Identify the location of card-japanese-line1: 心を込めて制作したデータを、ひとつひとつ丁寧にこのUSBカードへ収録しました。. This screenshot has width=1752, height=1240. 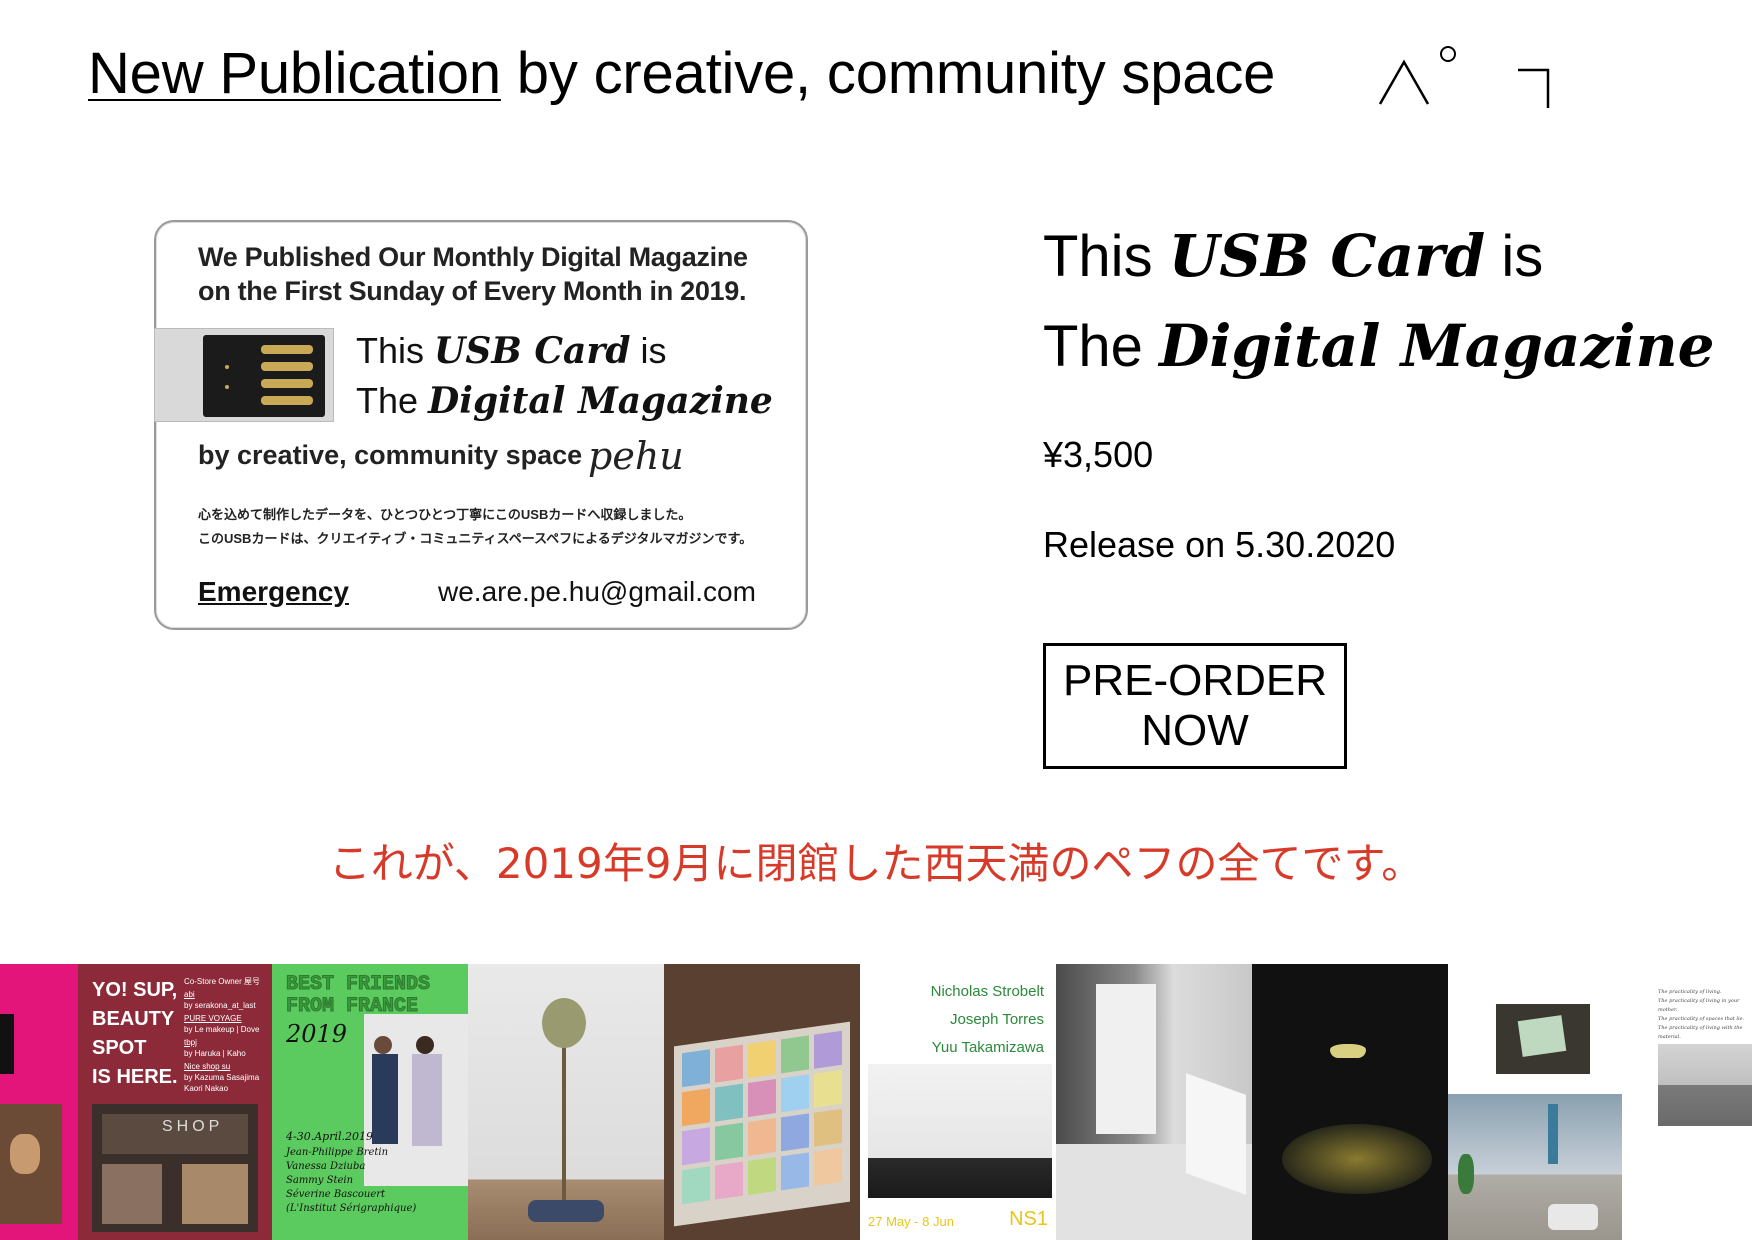
(445, 514).